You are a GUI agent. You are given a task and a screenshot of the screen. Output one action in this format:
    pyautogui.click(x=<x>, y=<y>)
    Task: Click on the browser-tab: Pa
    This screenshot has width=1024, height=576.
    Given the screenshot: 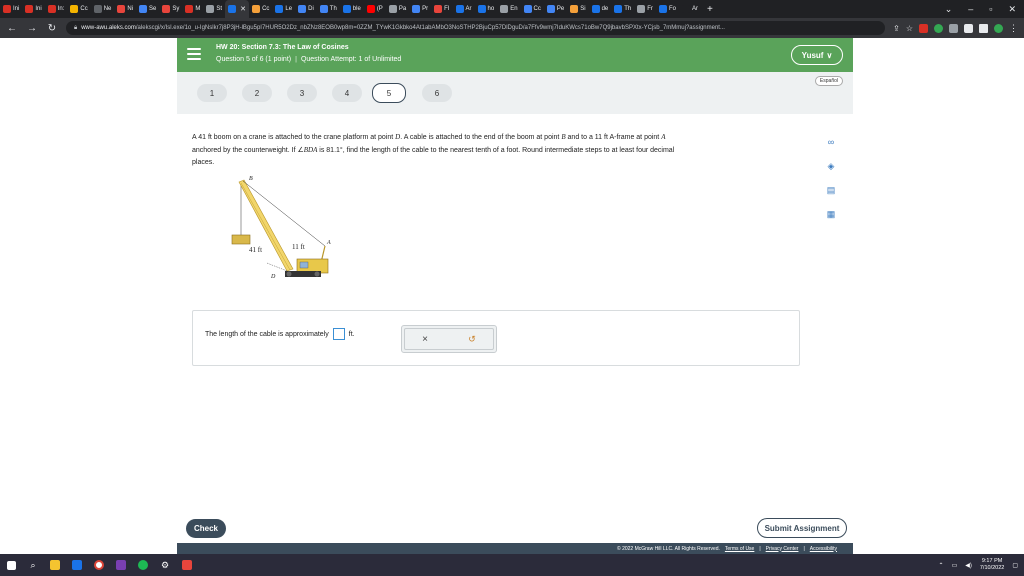 What is the action you would take?
    pyautogui.click(x=397, y=9)
    